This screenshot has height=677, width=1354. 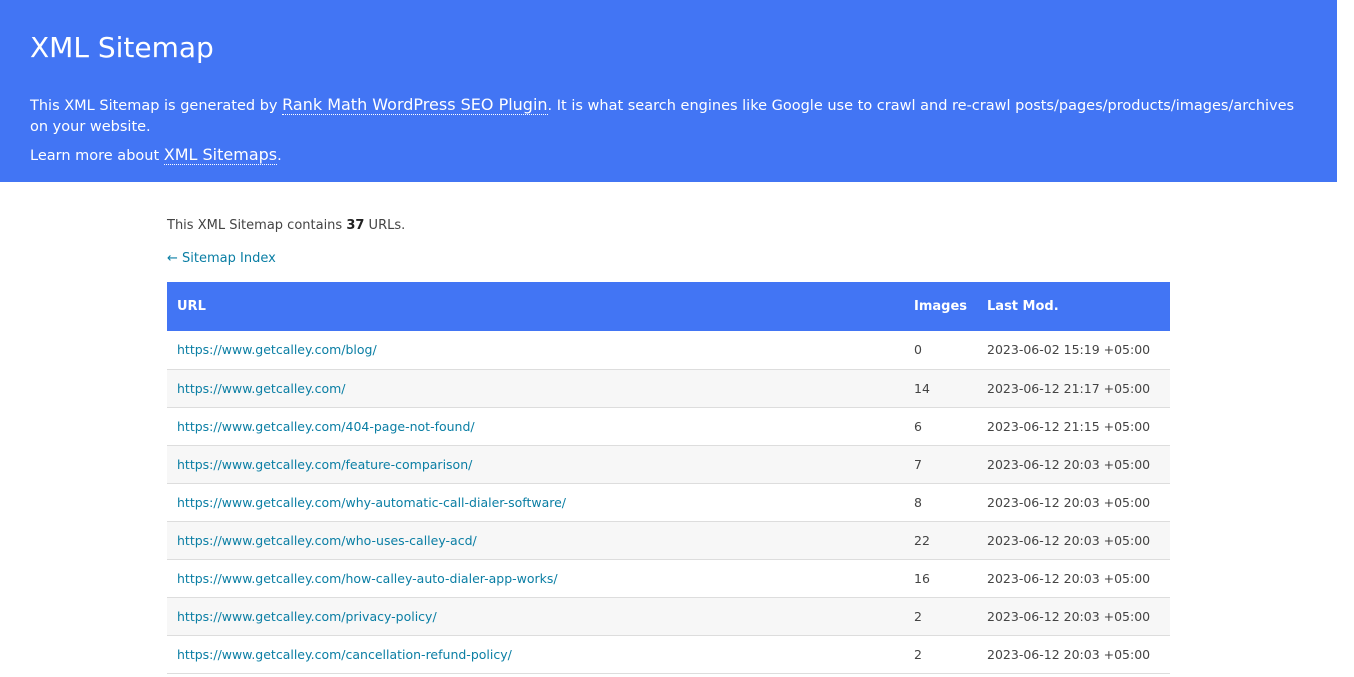 What do you see at coordinates (1069, 388) in the screenshot?
I see `last-modified-cell: 2023-06-12 21:17 +05:00` at bounding box center [1069, 388].